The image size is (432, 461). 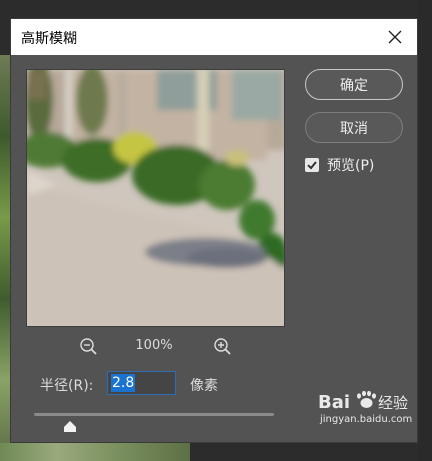 I want to click on slider-thumb-icon, so click(x=70, y=426).